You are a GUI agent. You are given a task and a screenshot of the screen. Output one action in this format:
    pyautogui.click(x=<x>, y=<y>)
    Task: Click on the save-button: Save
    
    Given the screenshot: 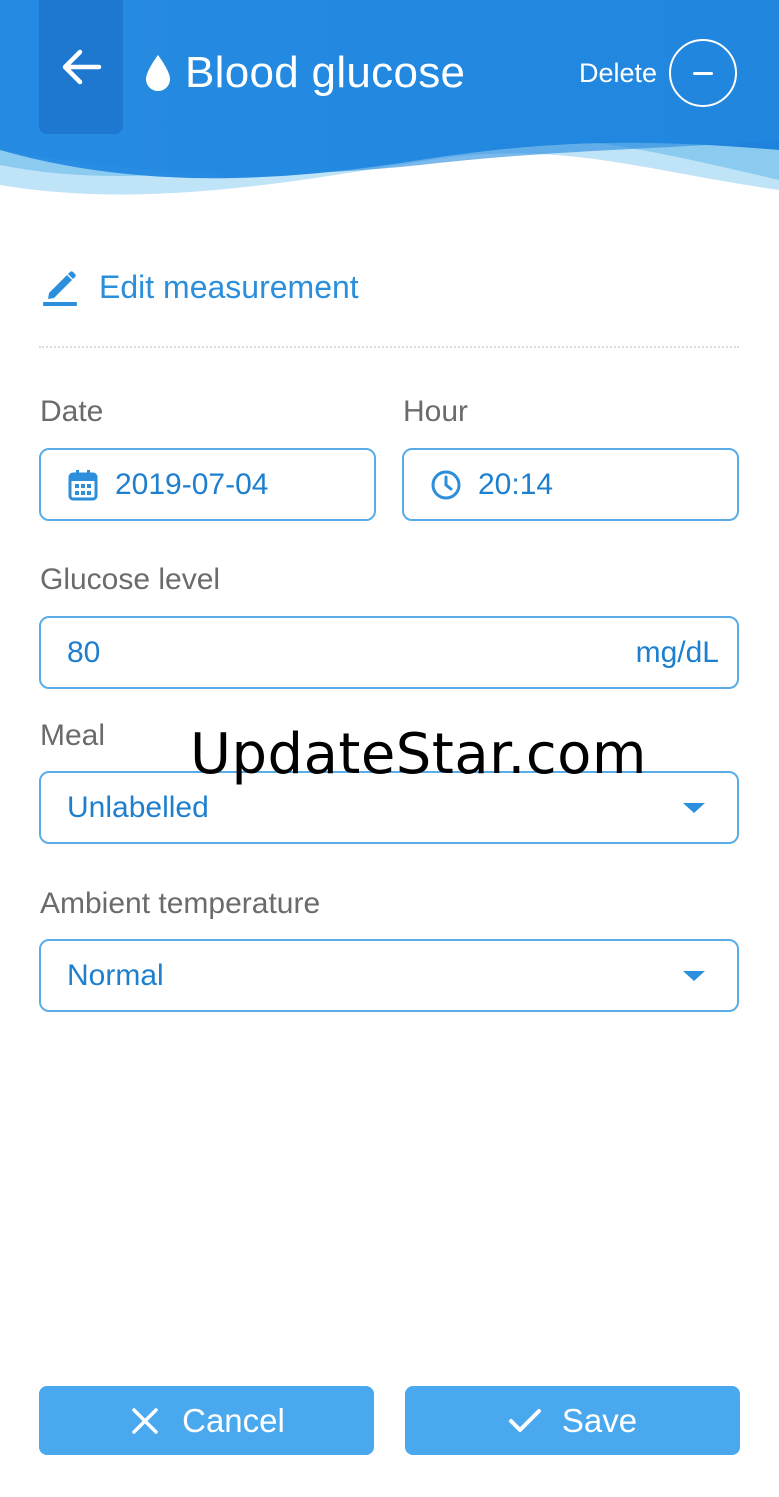 What is the action you would take?
    pyautogui.click(x=572, y=1420)
    